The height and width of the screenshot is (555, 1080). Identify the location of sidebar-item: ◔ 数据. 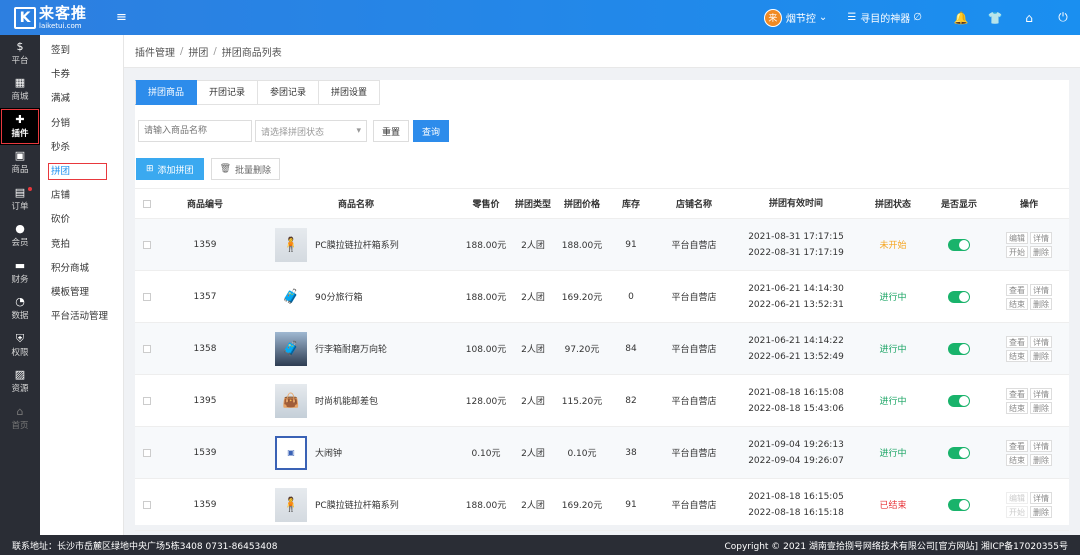
(20, 309).